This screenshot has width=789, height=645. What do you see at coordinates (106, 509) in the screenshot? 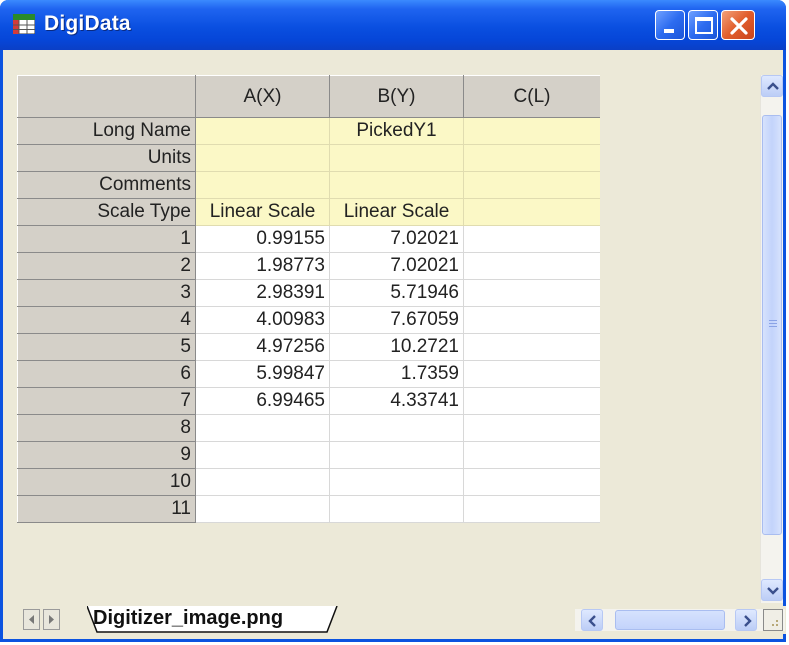
I see `row-number: 11` at bounding box center [106, 509].